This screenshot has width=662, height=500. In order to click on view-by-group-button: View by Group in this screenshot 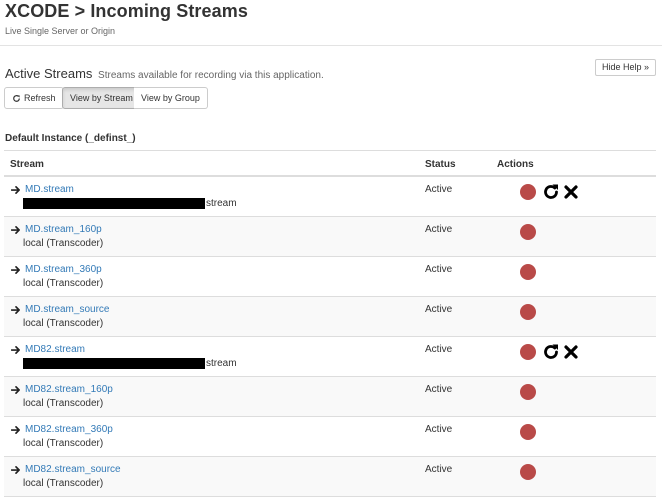, I will do `click(171, 98)`.